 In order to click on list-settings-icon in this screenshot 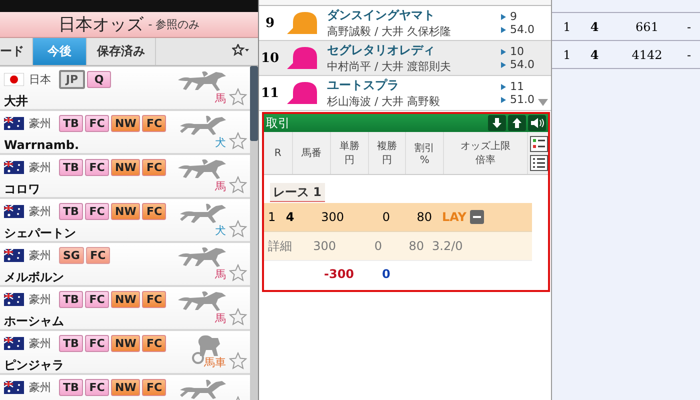, I will do `click(539, 144)`.